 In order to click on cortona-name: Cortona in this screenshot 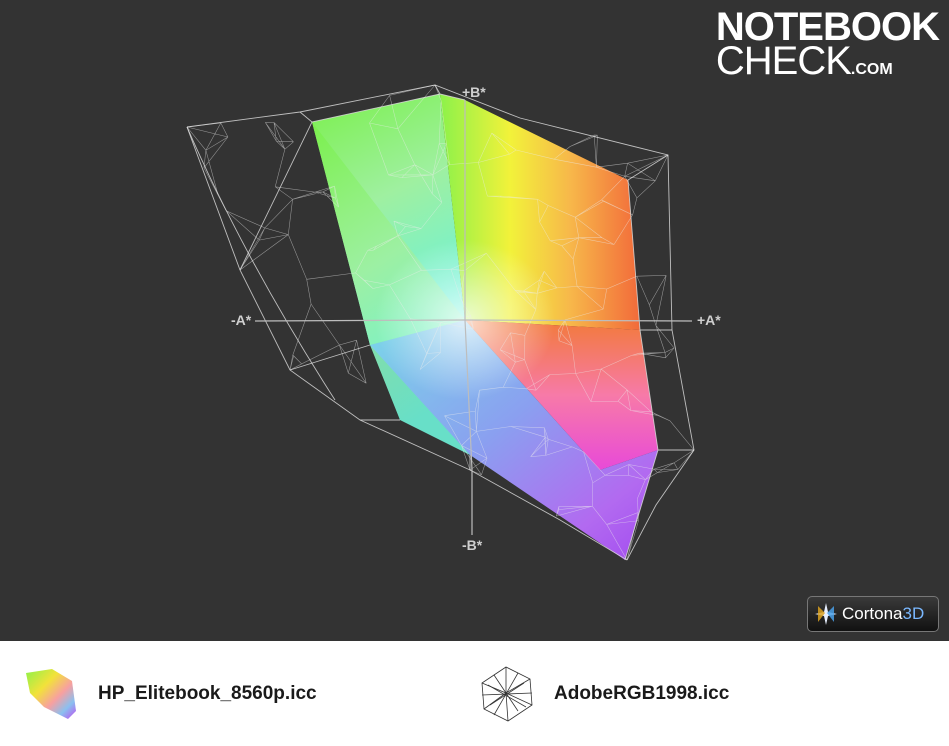, I will do `click(872, 613)`.